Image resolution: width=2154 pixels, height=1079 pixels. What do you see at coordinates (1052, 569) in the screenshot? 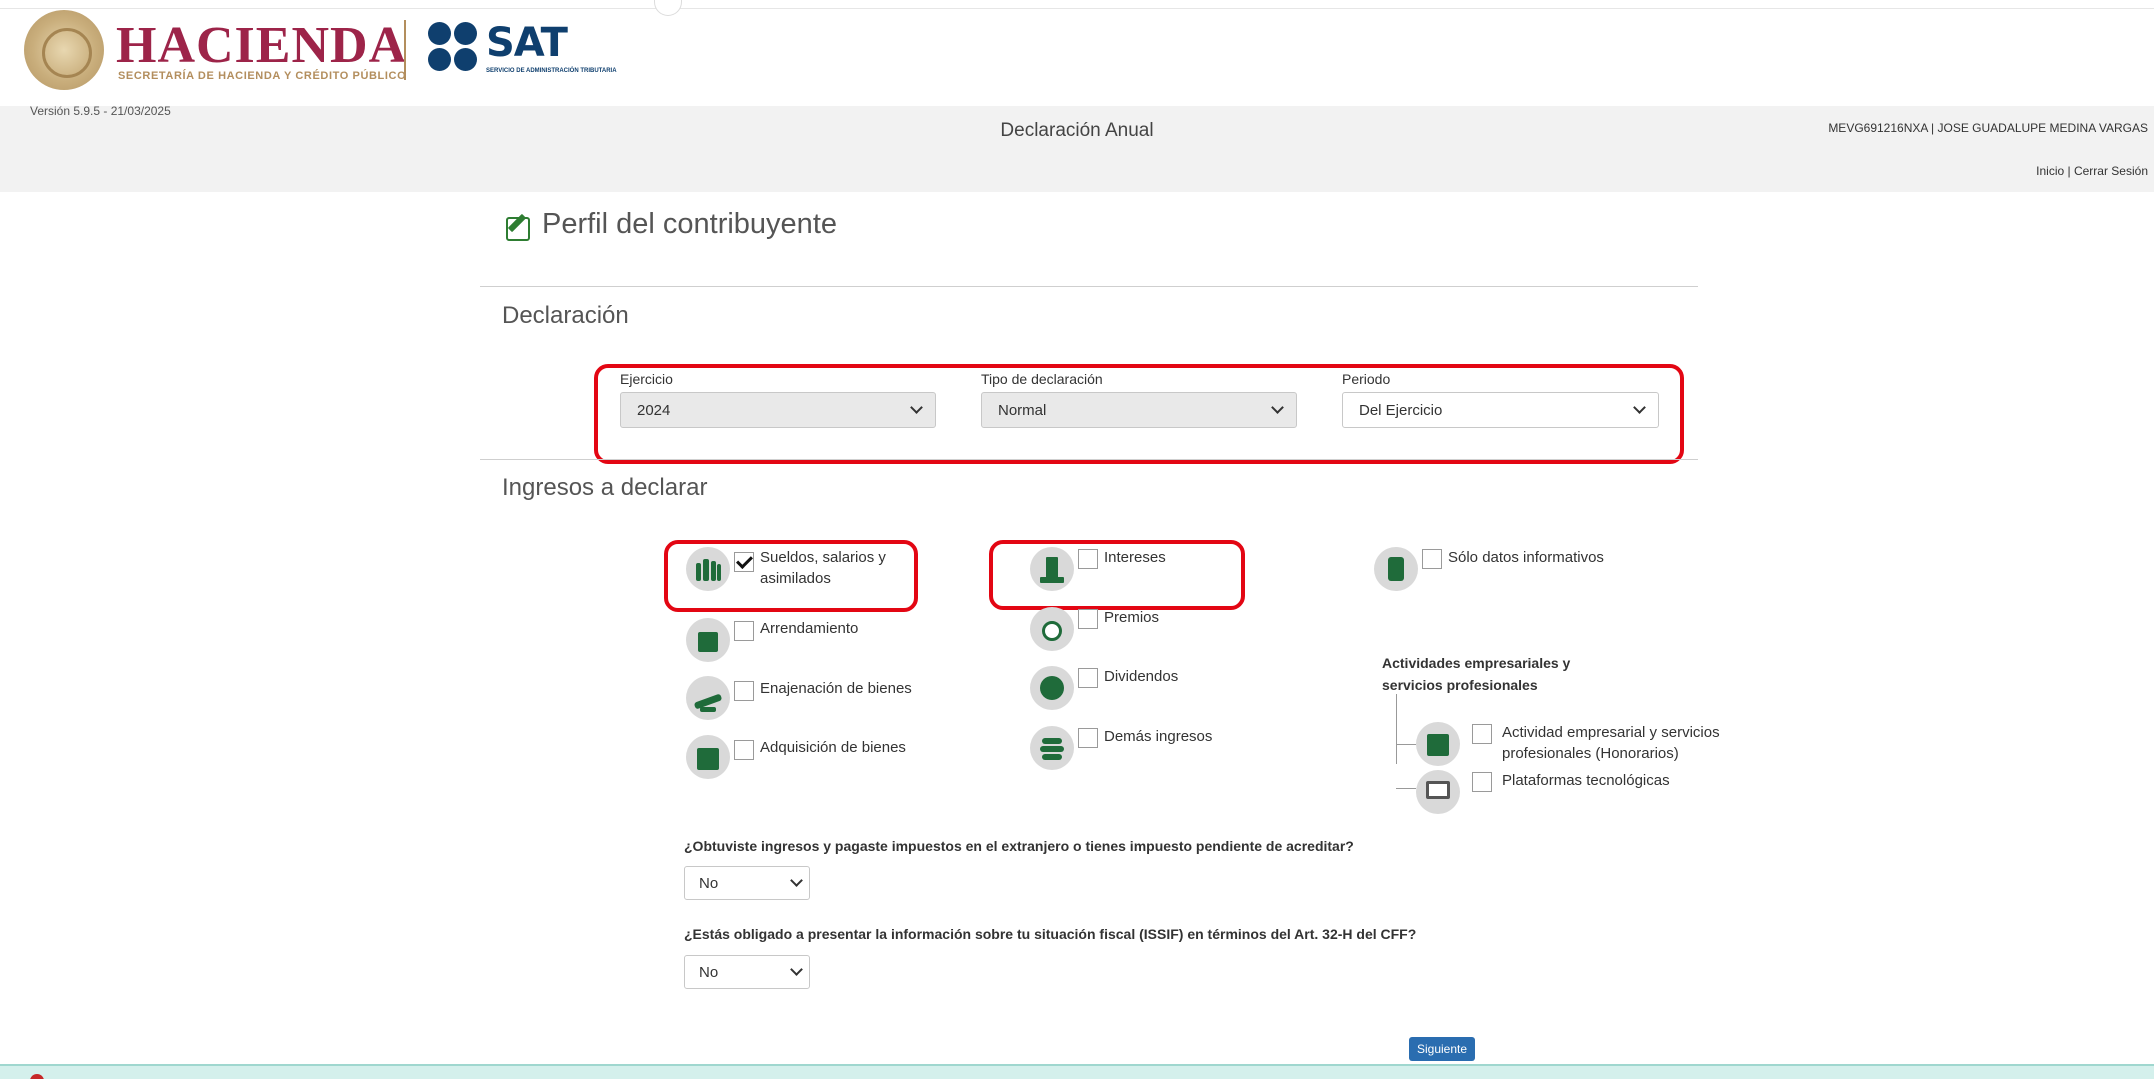
I see `growth-chart-icon` at bounding box center [1052, 569].